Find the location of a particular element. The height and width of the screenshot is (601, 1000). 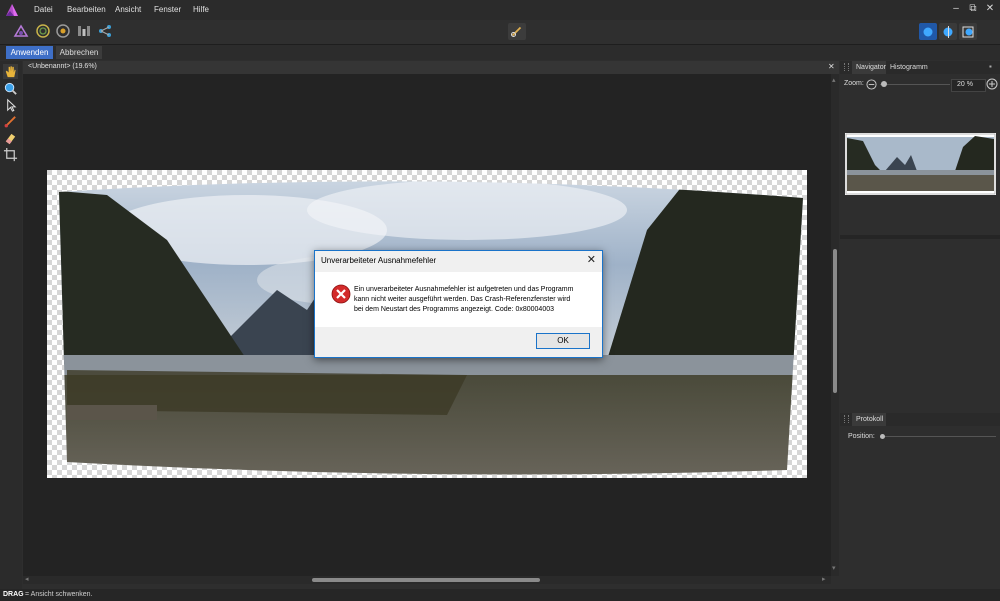

view-mode-3-icon is located at coordinates (968, 32).